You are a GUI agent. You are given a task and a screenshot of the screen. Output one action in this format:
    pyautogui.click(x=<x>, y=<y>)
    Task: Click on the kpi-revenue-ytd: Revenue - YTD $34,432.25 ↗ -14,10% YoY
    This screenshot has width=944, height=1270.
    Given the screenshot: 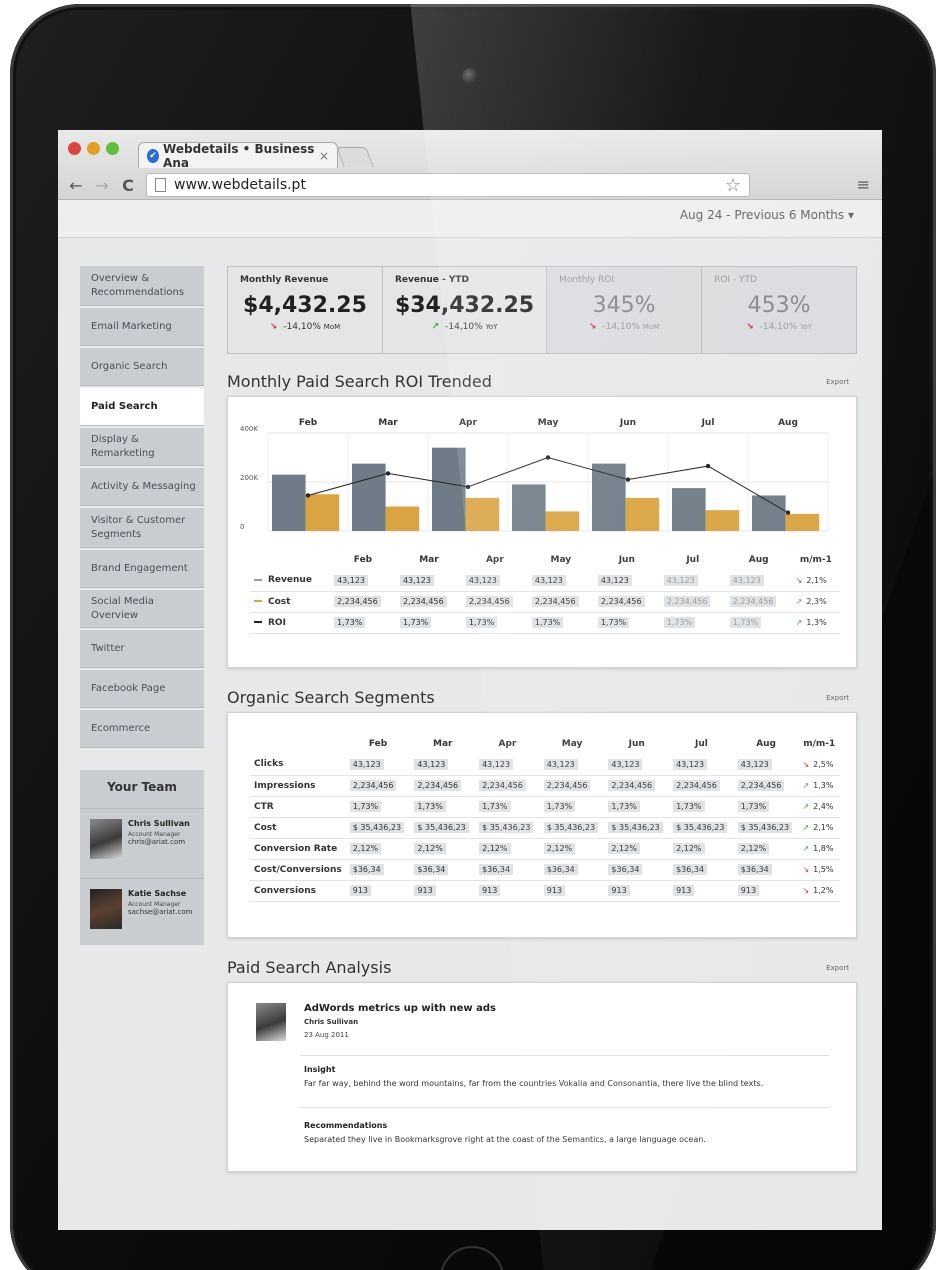 What is the action you would take?
    pyautogui.click(x=465, y=310)
    